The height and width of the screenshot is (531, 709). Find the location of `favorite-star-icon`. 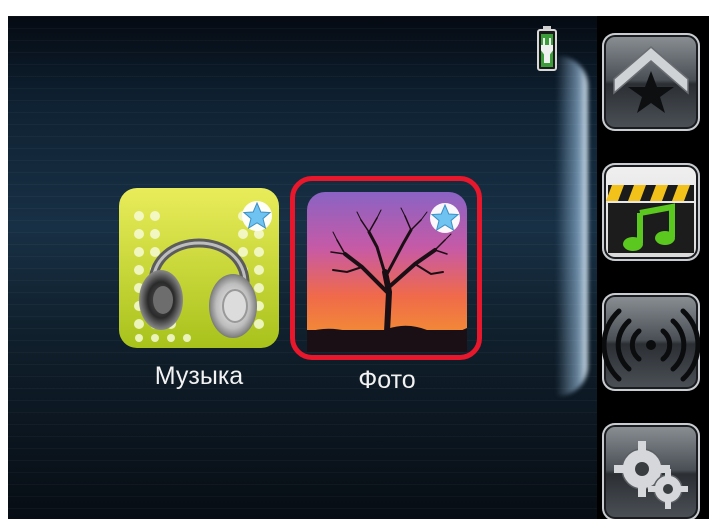

favorite-star-icon is located at coordinates (257, 216).